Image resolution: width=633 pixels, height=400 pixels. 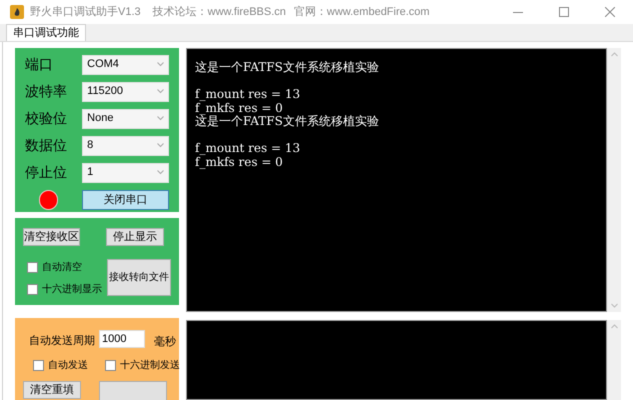 I want to click on stop-display-button: 停止显示, so click(x=135, y=237).